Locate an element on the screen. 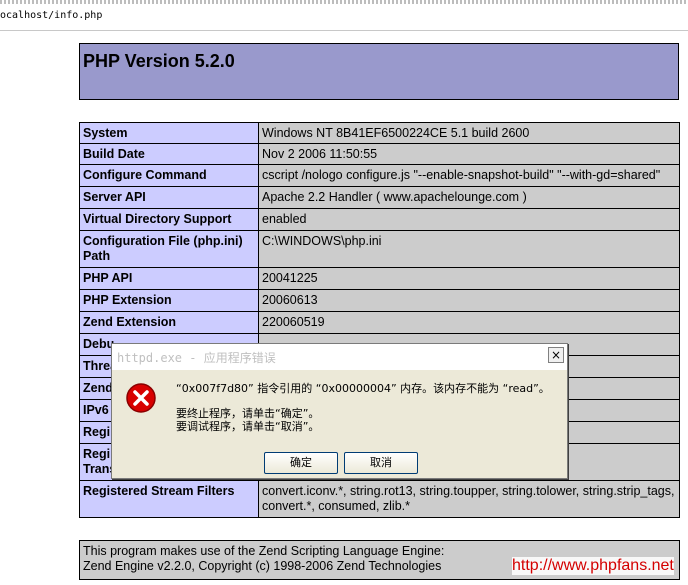 Image resolution: width=688 pixels, height=585 pixels. dialog-title: httpd.exe - 应用程序错误 is located at coordinates (196, 358).